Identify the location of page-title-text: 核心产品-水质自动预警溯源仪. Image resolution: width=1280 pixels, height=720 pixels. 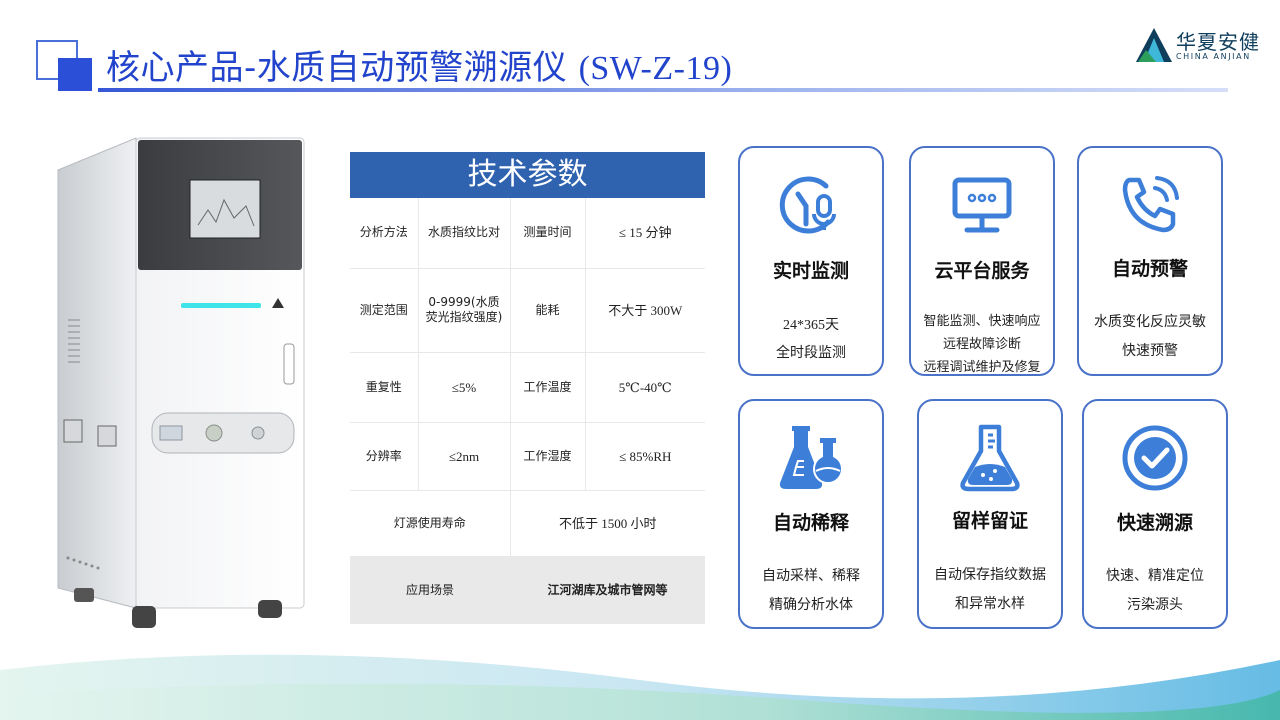
(342, 68).